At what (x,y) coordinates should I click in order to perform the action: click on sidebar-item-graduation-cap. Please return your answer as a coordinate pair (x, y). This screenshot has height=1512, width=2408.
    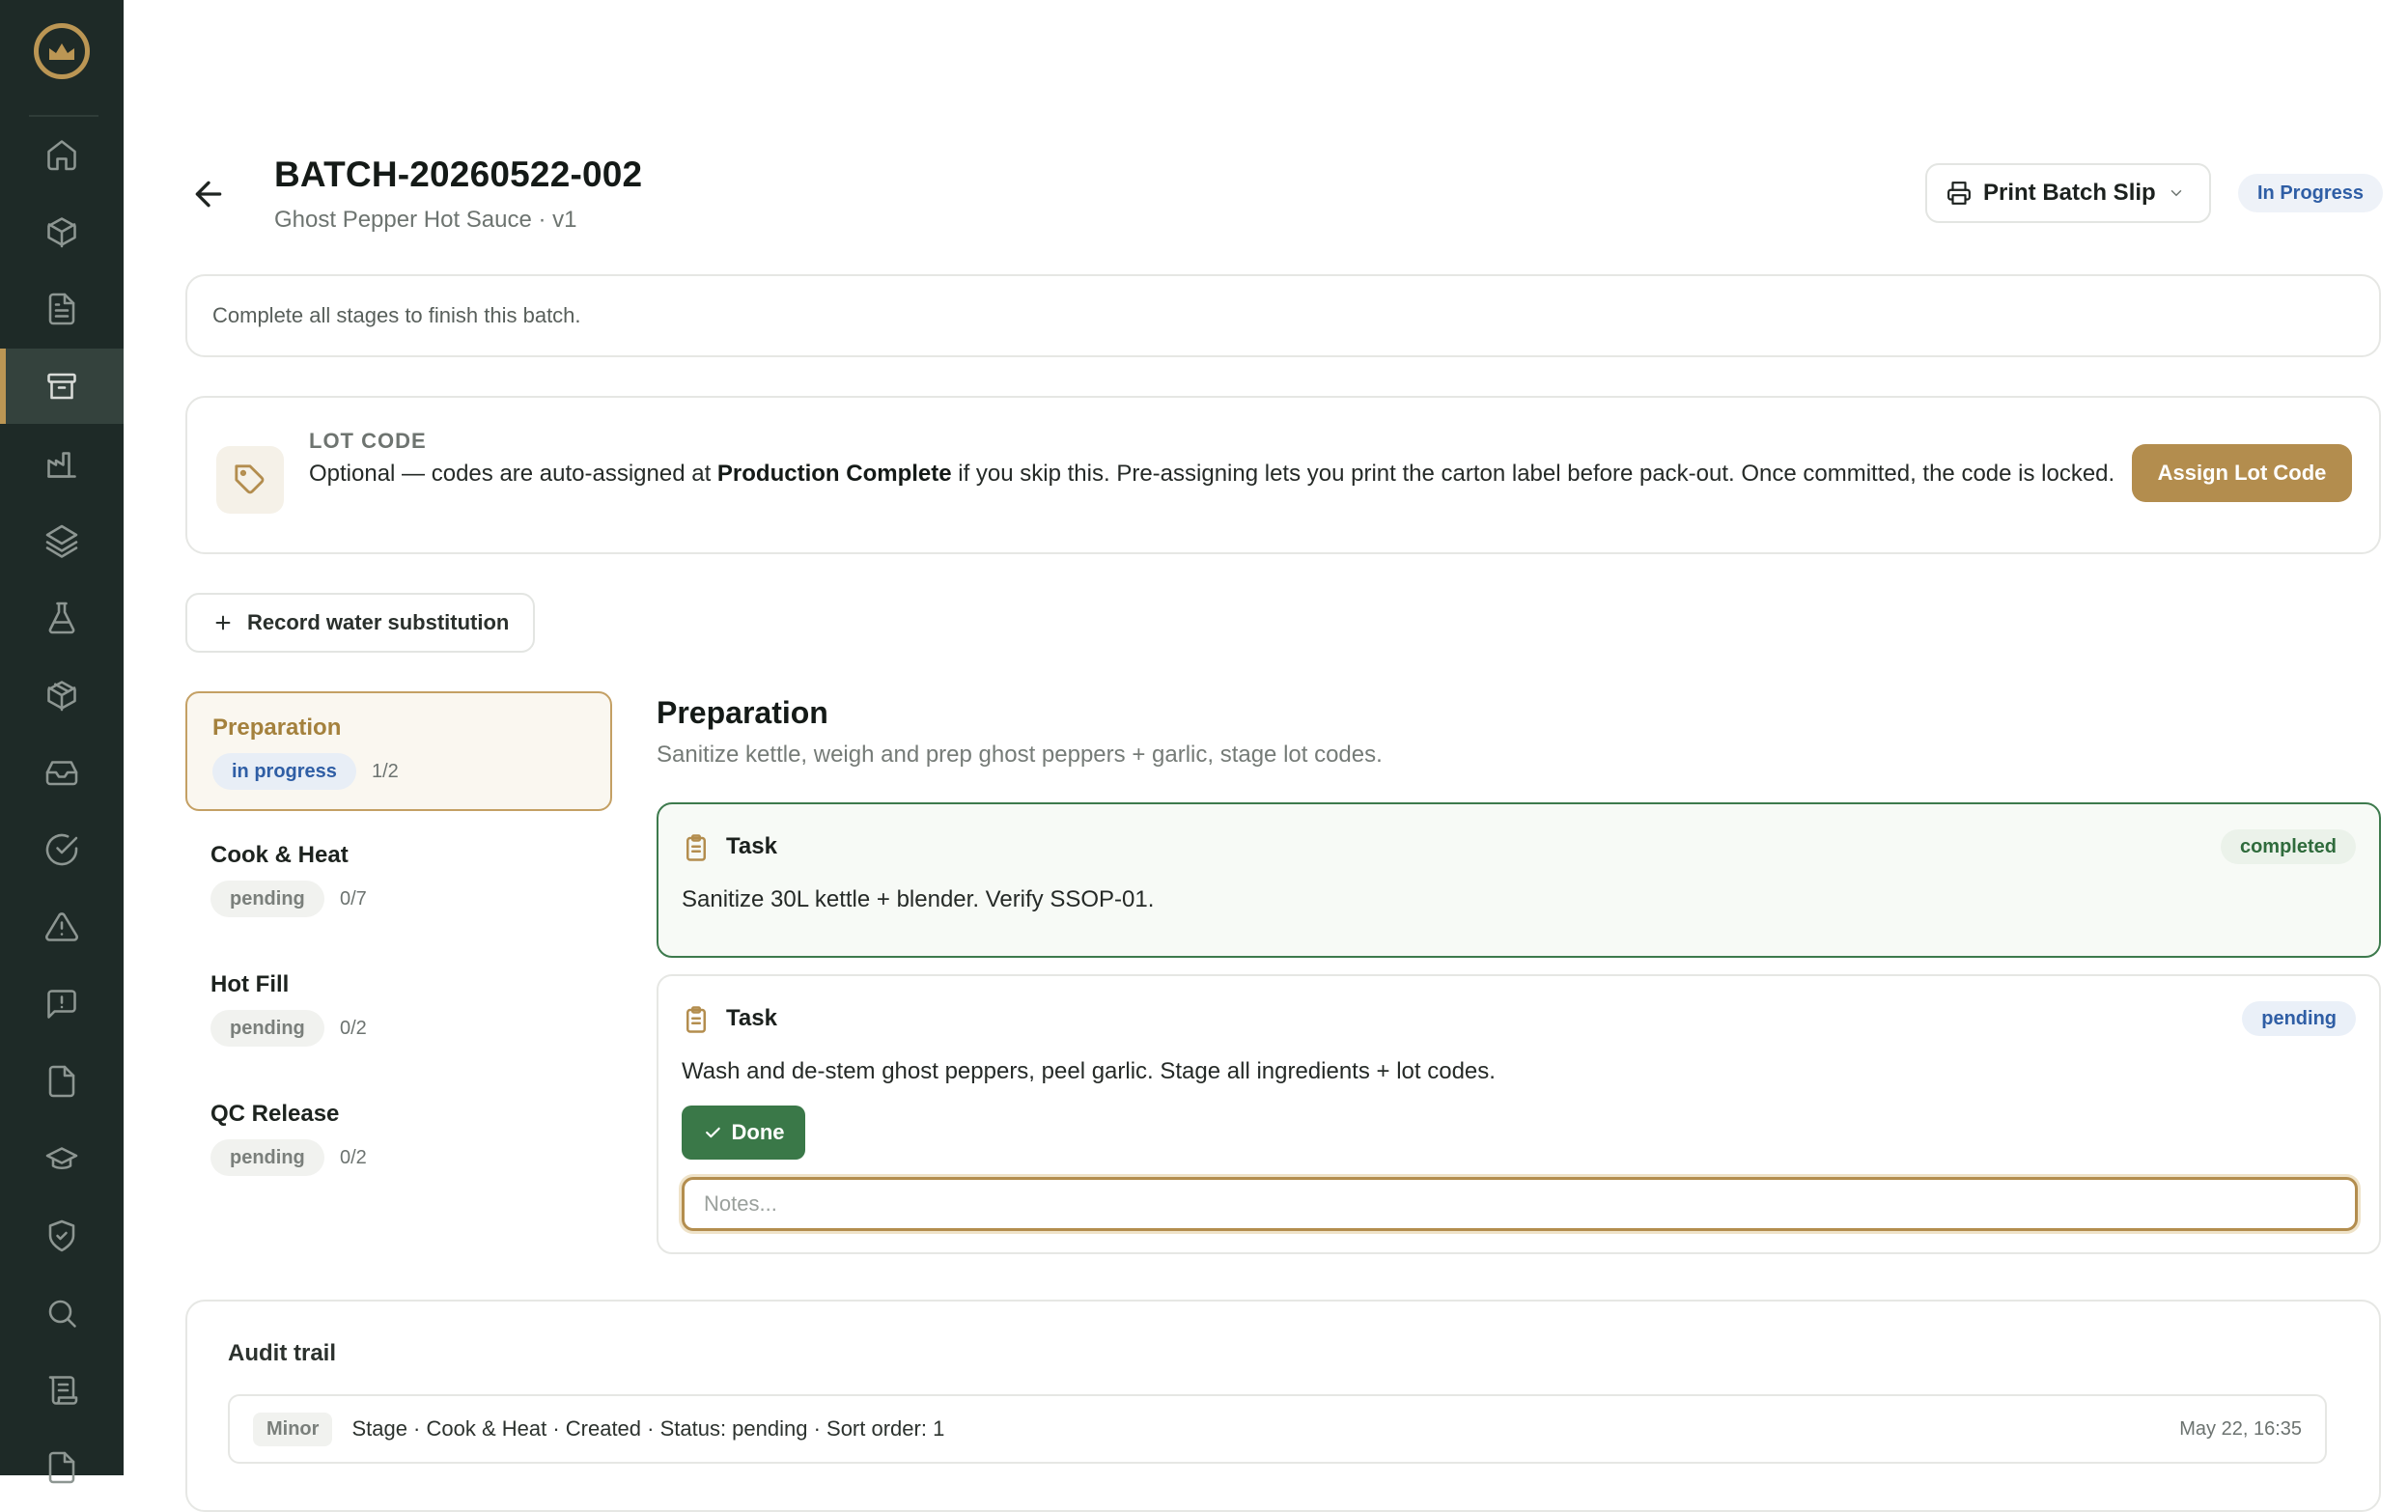
    Looking at the image, I should click on (62, 1158).